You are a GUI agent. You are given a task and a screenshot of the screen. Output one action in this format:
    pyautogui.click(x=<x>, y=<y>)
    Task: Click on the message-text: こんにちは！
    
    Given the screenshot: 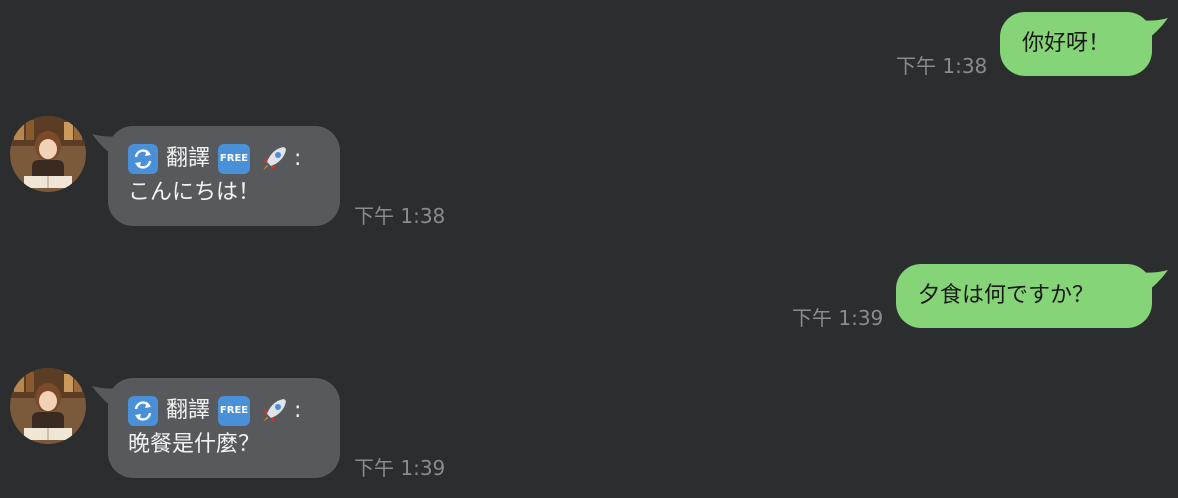 What is the action you would take?
    pyautogui.click(x=194, y=192)
    